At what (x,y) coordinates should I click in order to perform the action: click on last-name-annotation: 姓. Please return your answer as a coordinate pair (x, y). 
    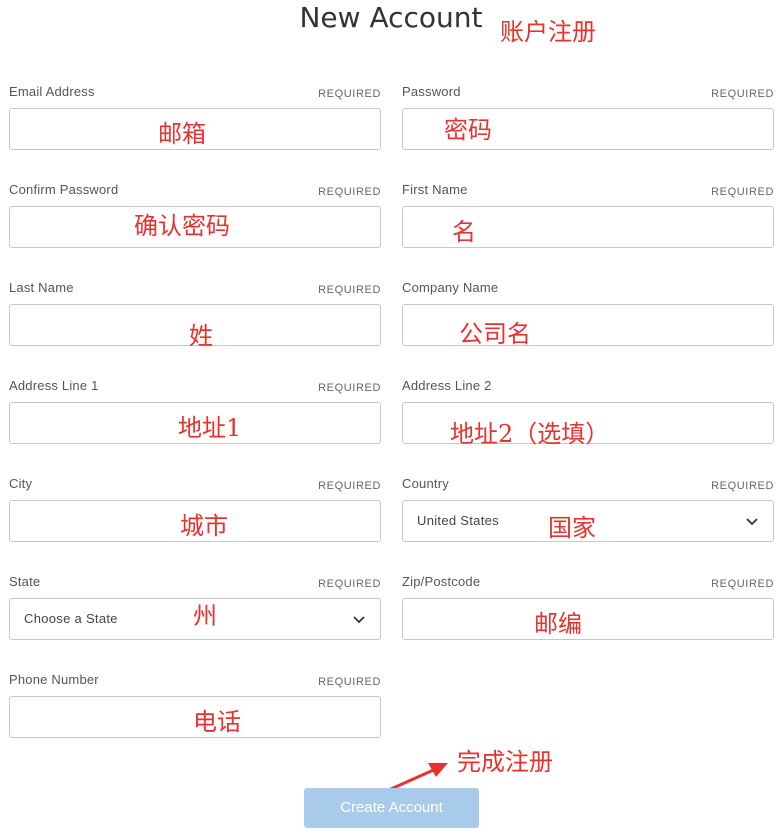
    Looking at the image, I should click on (201, 336).